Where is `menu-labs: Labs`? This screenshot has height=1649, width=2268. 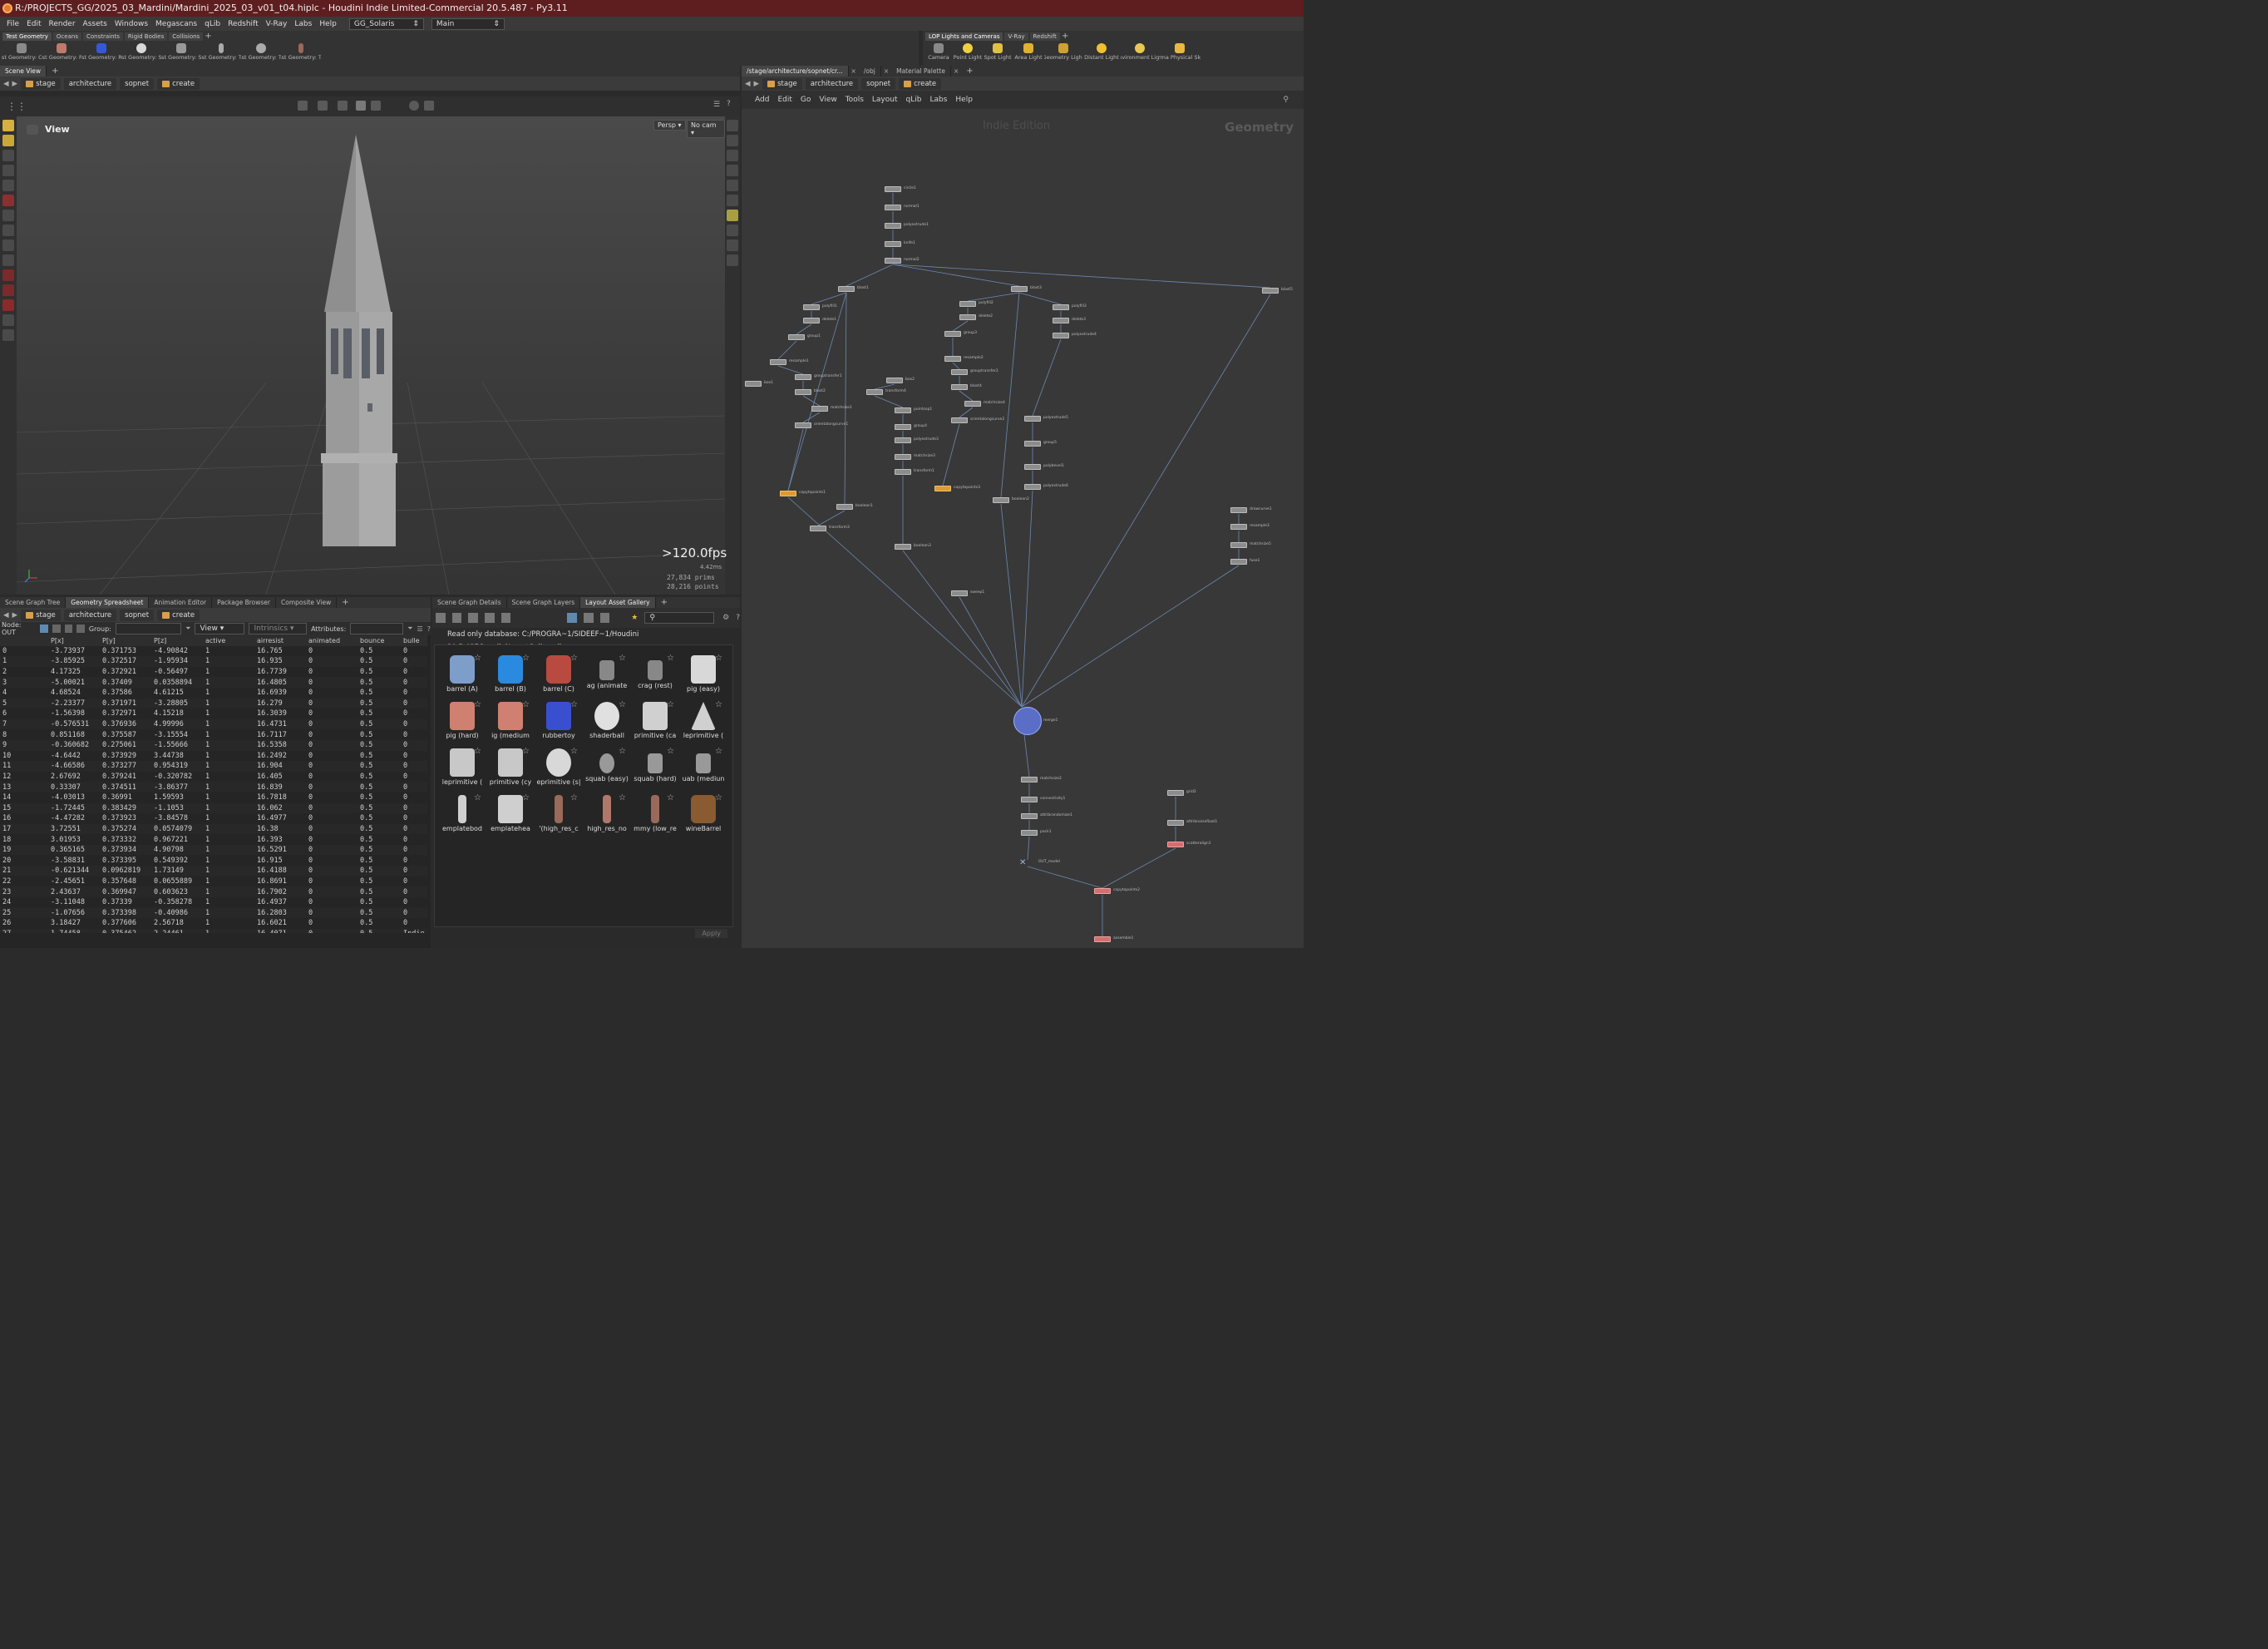
menu-labs: Labs is located at coordinates (303, 24).